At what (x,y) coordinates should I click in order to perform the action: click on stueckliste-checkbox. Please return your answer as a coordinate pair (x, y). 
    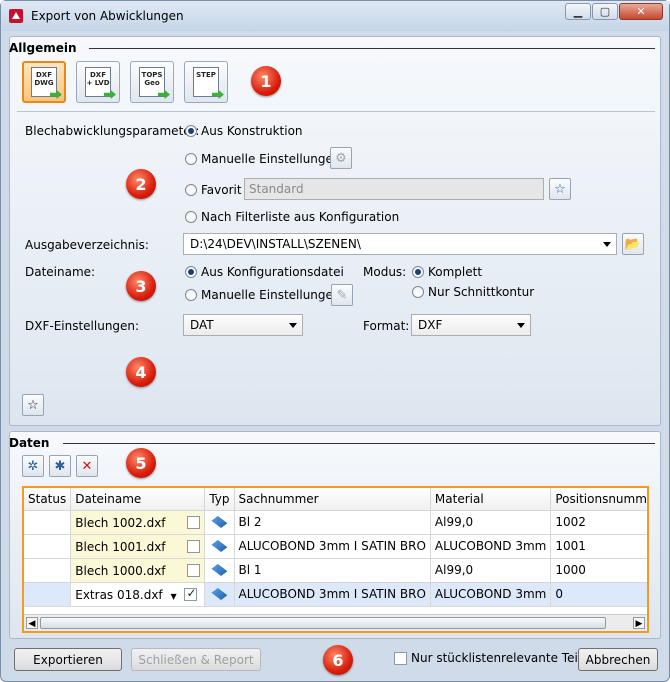
    Looking at the image, I should click on (400, 658).